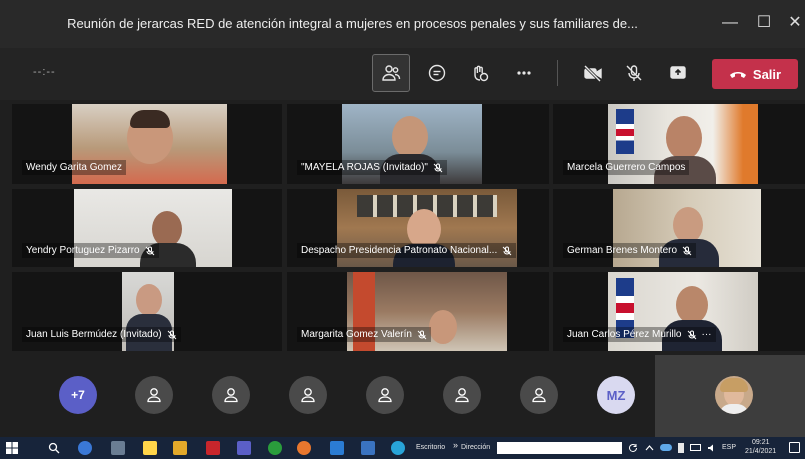  Describe the element at coordinates (761, 442) in the screenshot. I see `clock-time: 09:21` at that location.